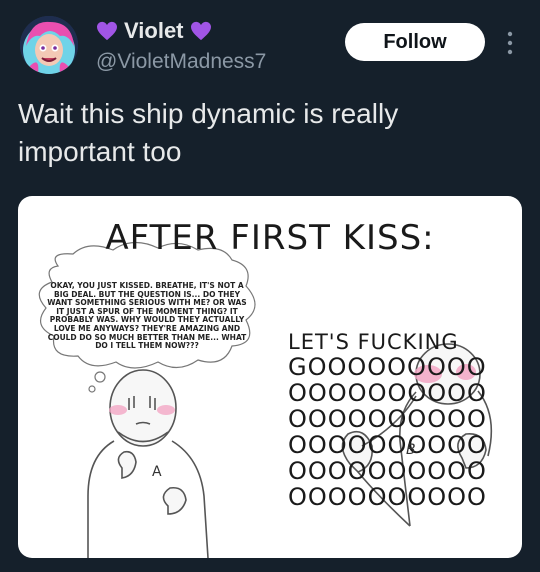  I want to click on user-handle: @VioletMadness7, so click(181, 62).